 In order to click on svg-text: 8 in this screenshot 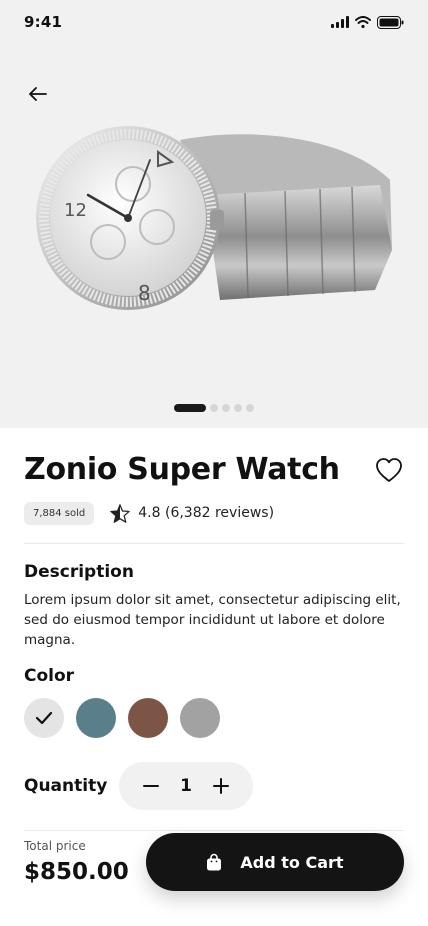, I will do `click(144, 293)`.